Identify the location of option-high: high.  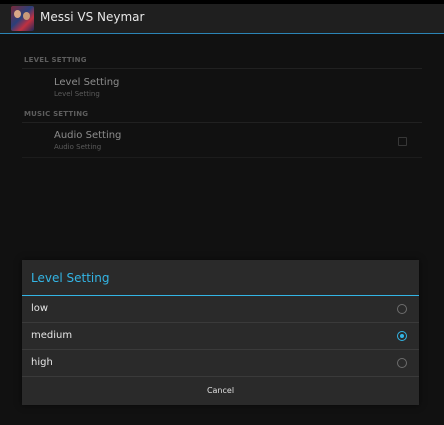
(220, 363).